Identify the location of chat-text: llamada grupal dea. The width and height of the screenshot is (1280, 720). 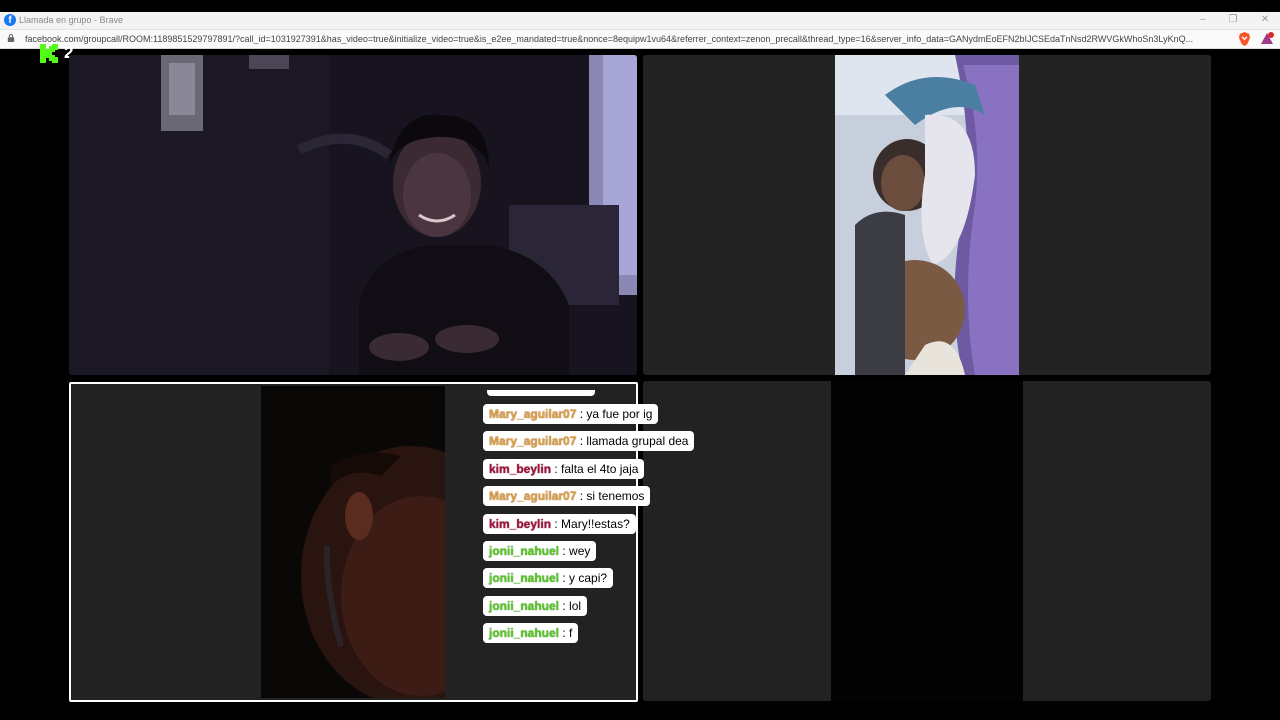
(637, 441).